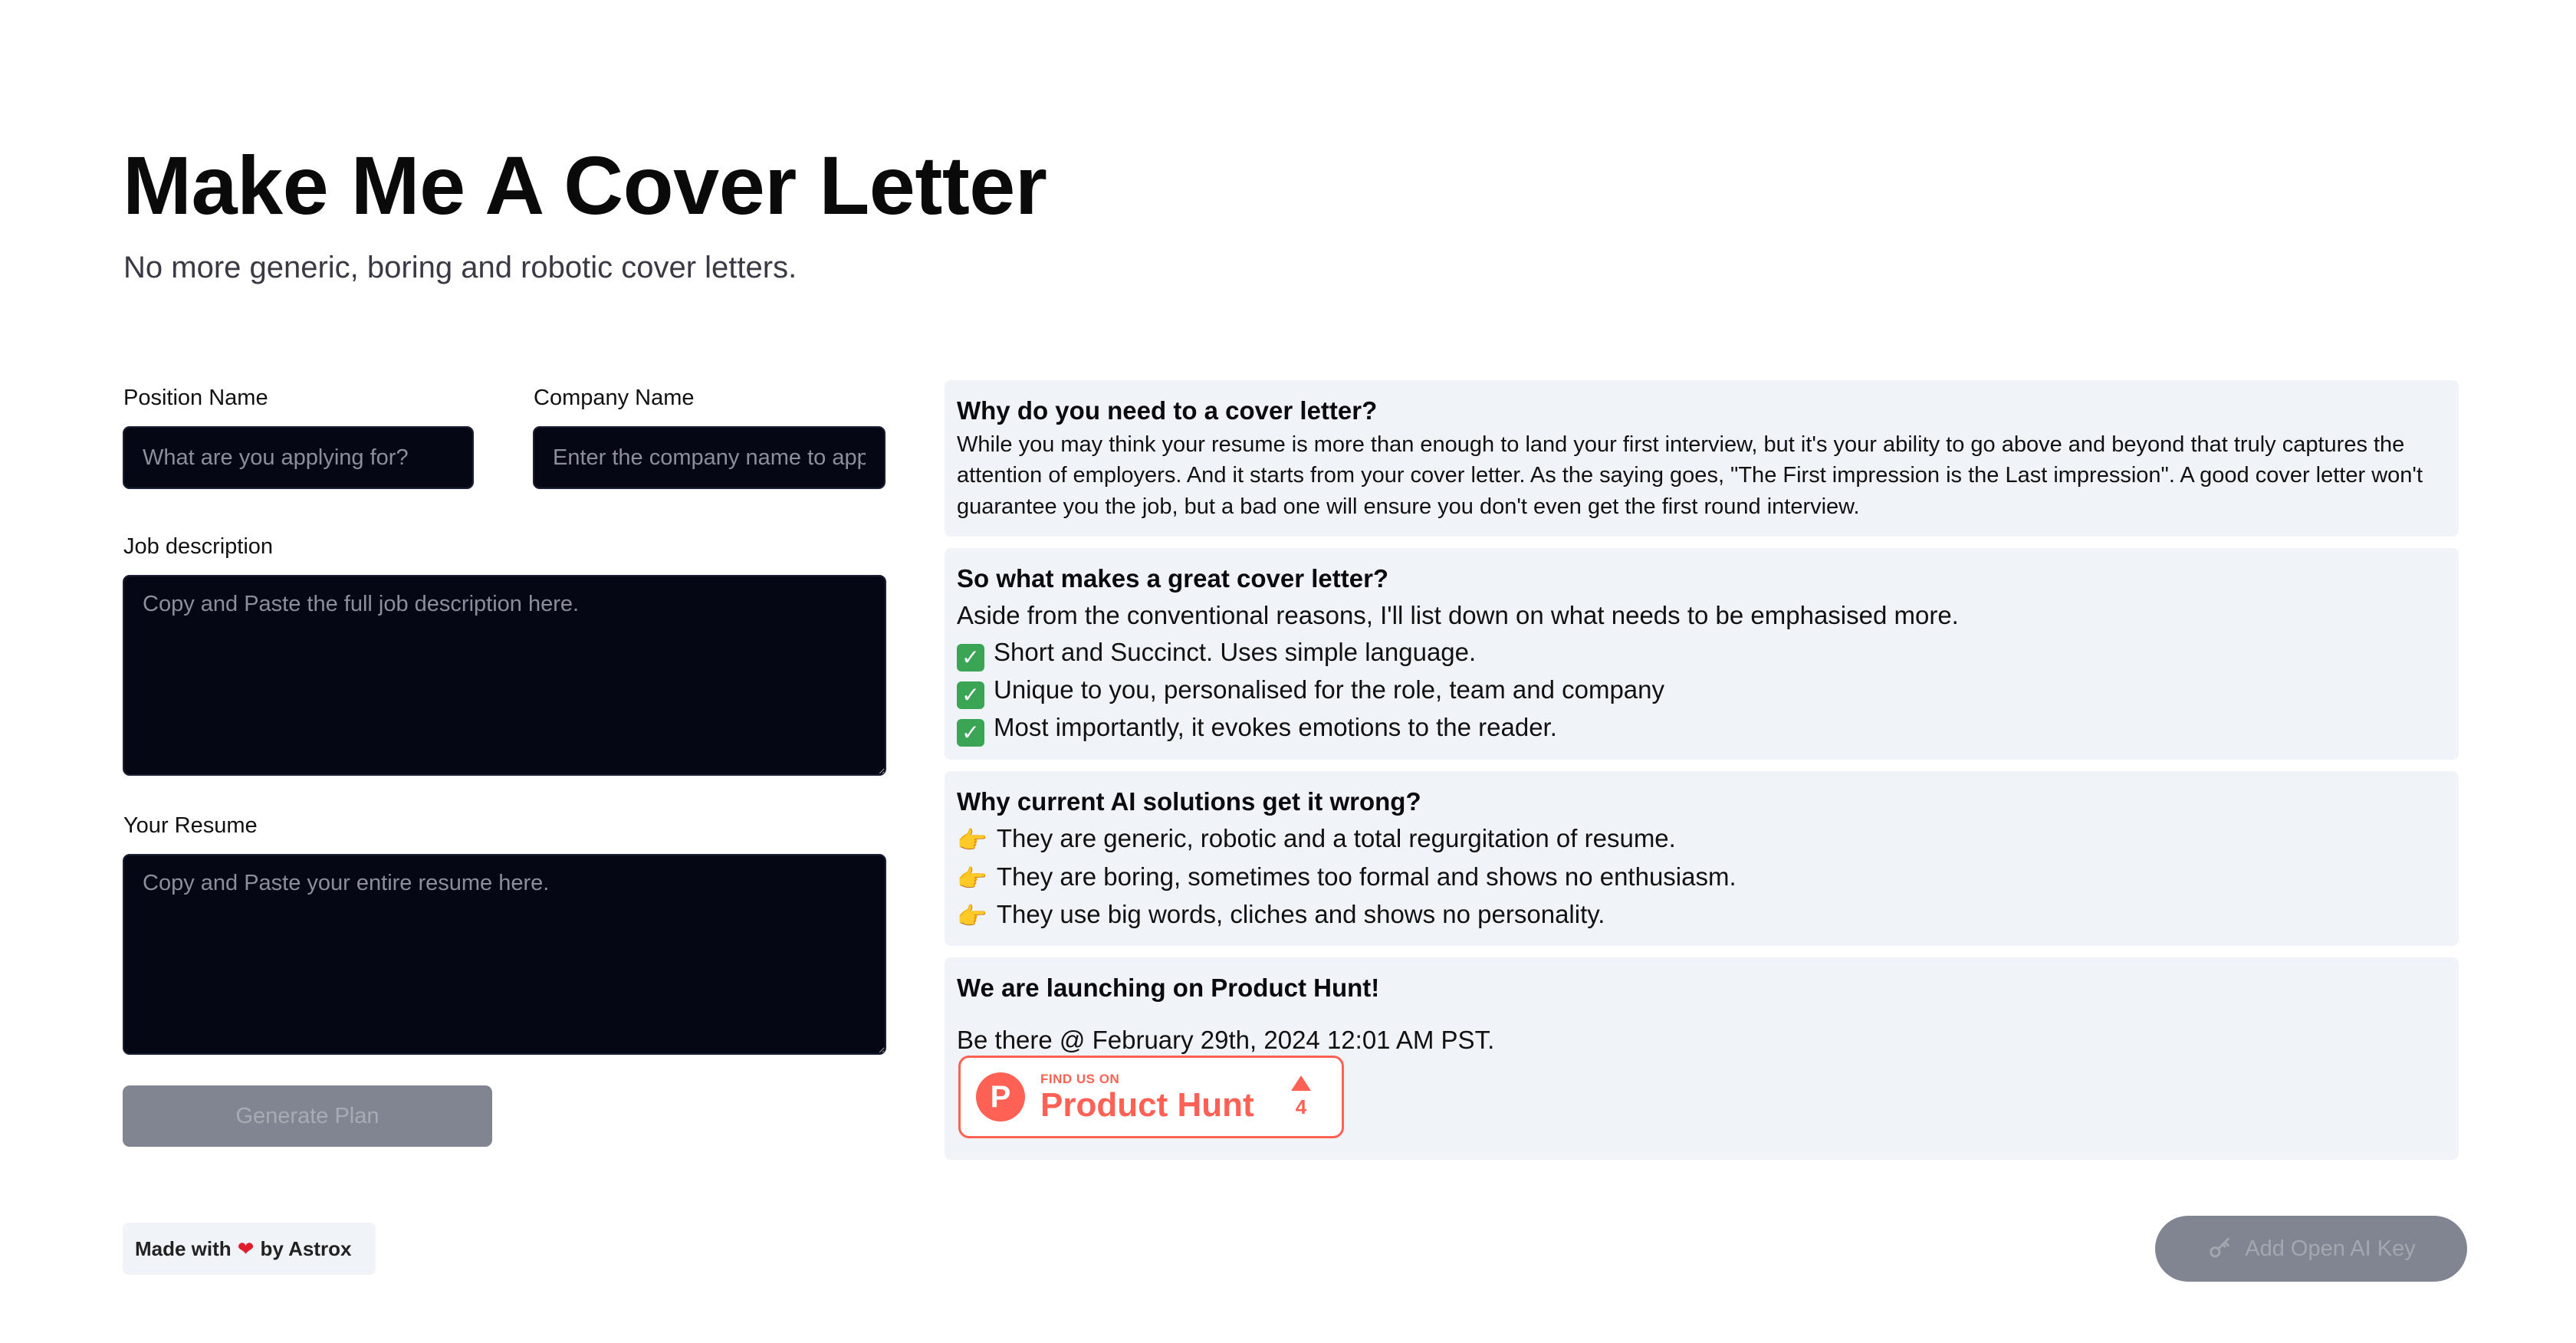  What do you see at coordinates (1173, 579) in the screenshot?
I see `great-card-title: So what makes a great cover letter?` at bounding box center [1173, 579].